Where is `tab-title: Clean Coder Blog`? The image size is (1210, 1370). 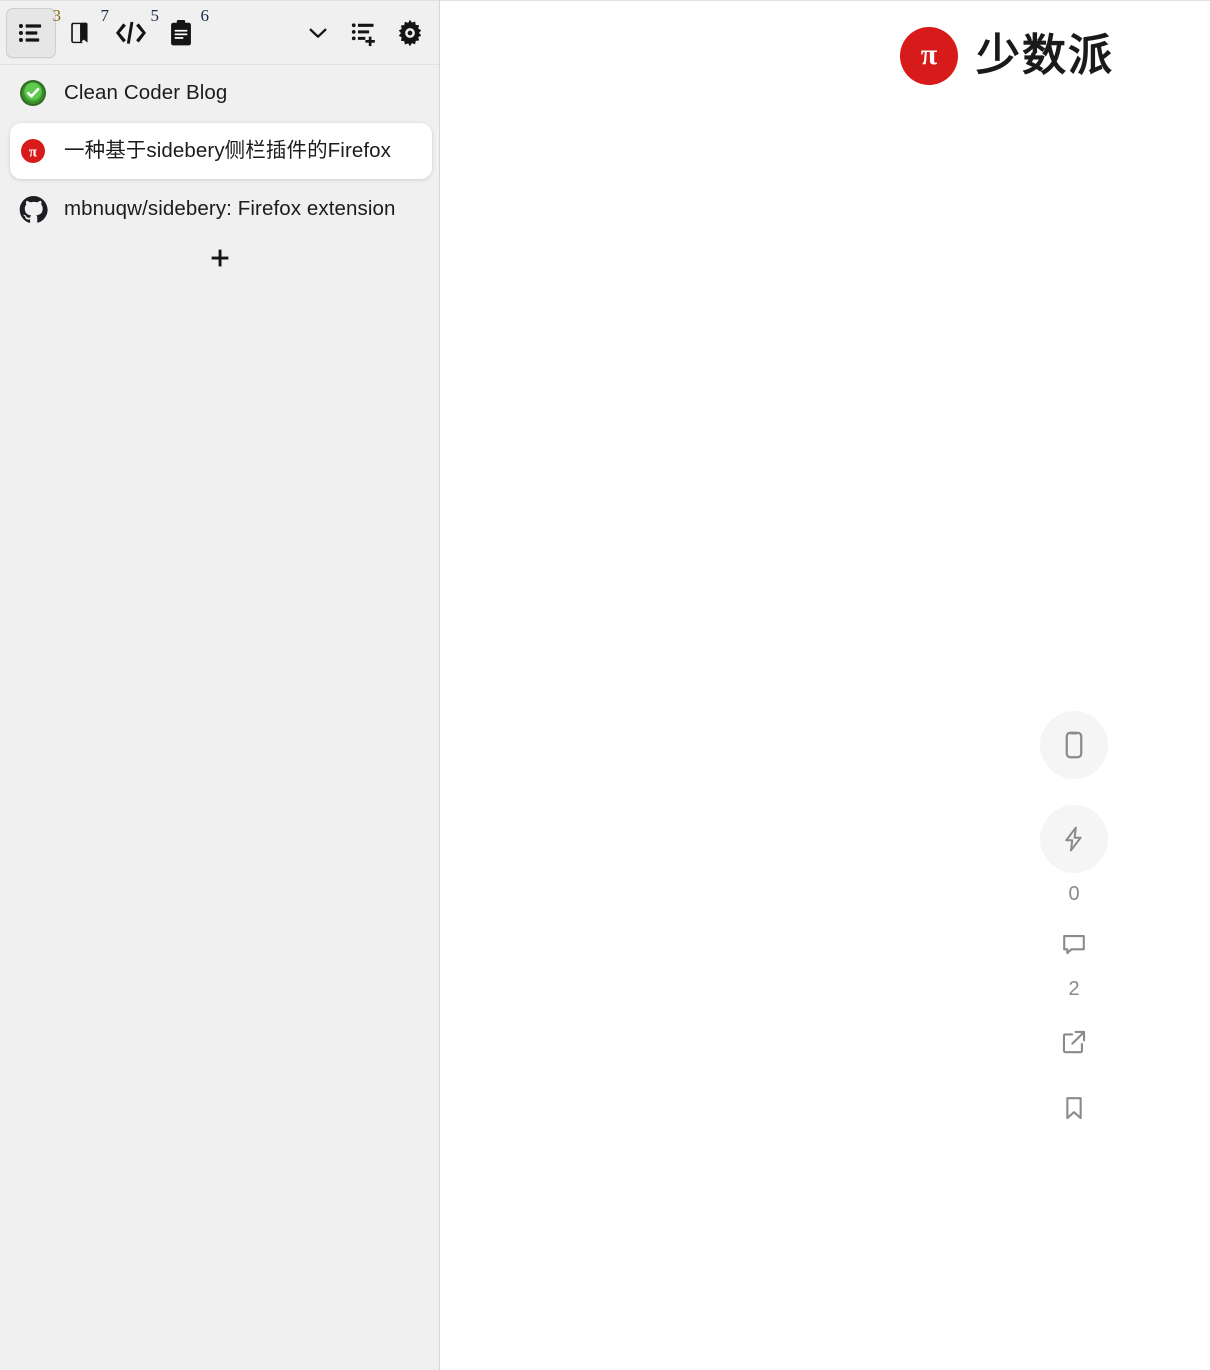
tab-title: Clean Coder Blog is located at coordinates (146, 92).